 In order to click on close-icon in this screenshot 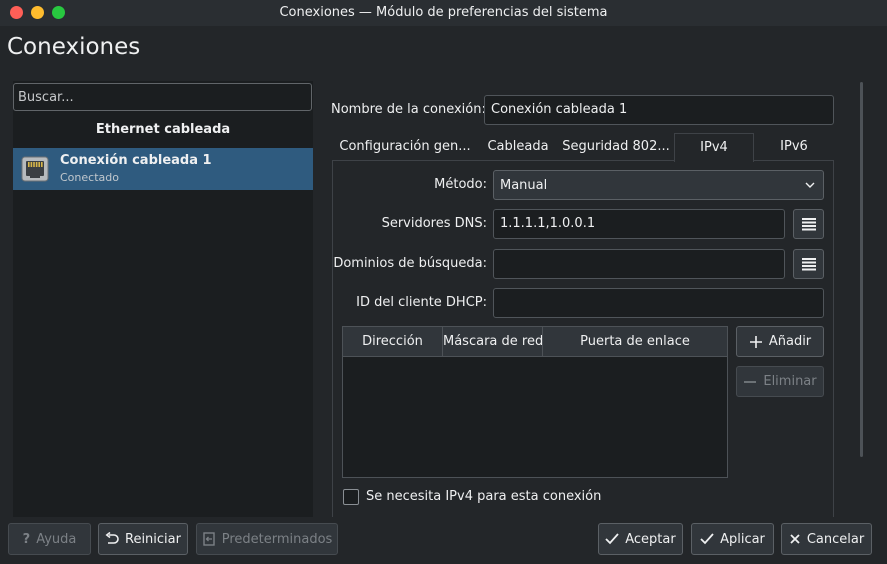, I will do `click(795, 539)`.